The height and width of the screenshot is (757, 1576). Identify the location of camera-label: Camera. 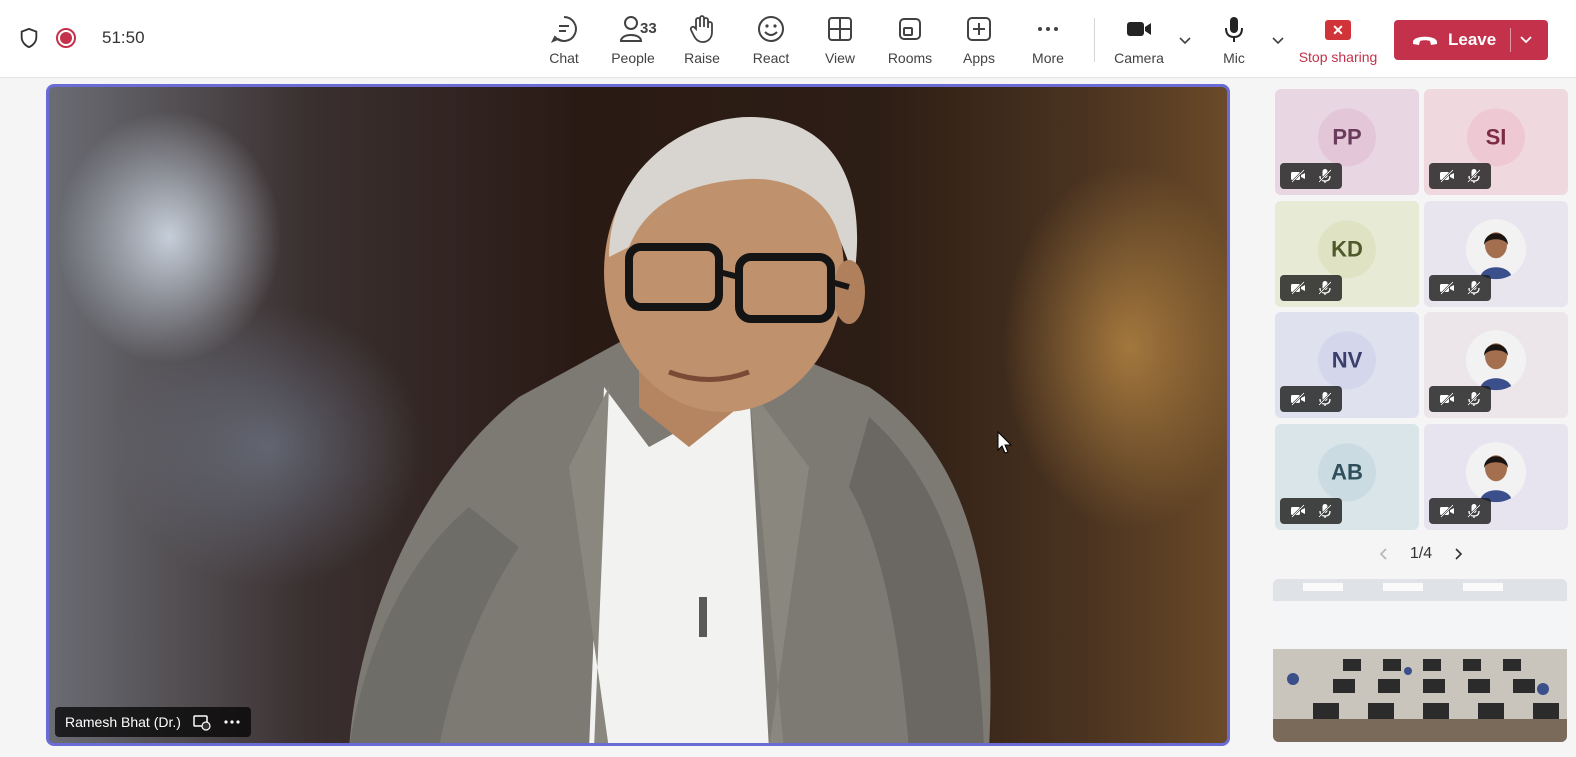
(1139, 58).